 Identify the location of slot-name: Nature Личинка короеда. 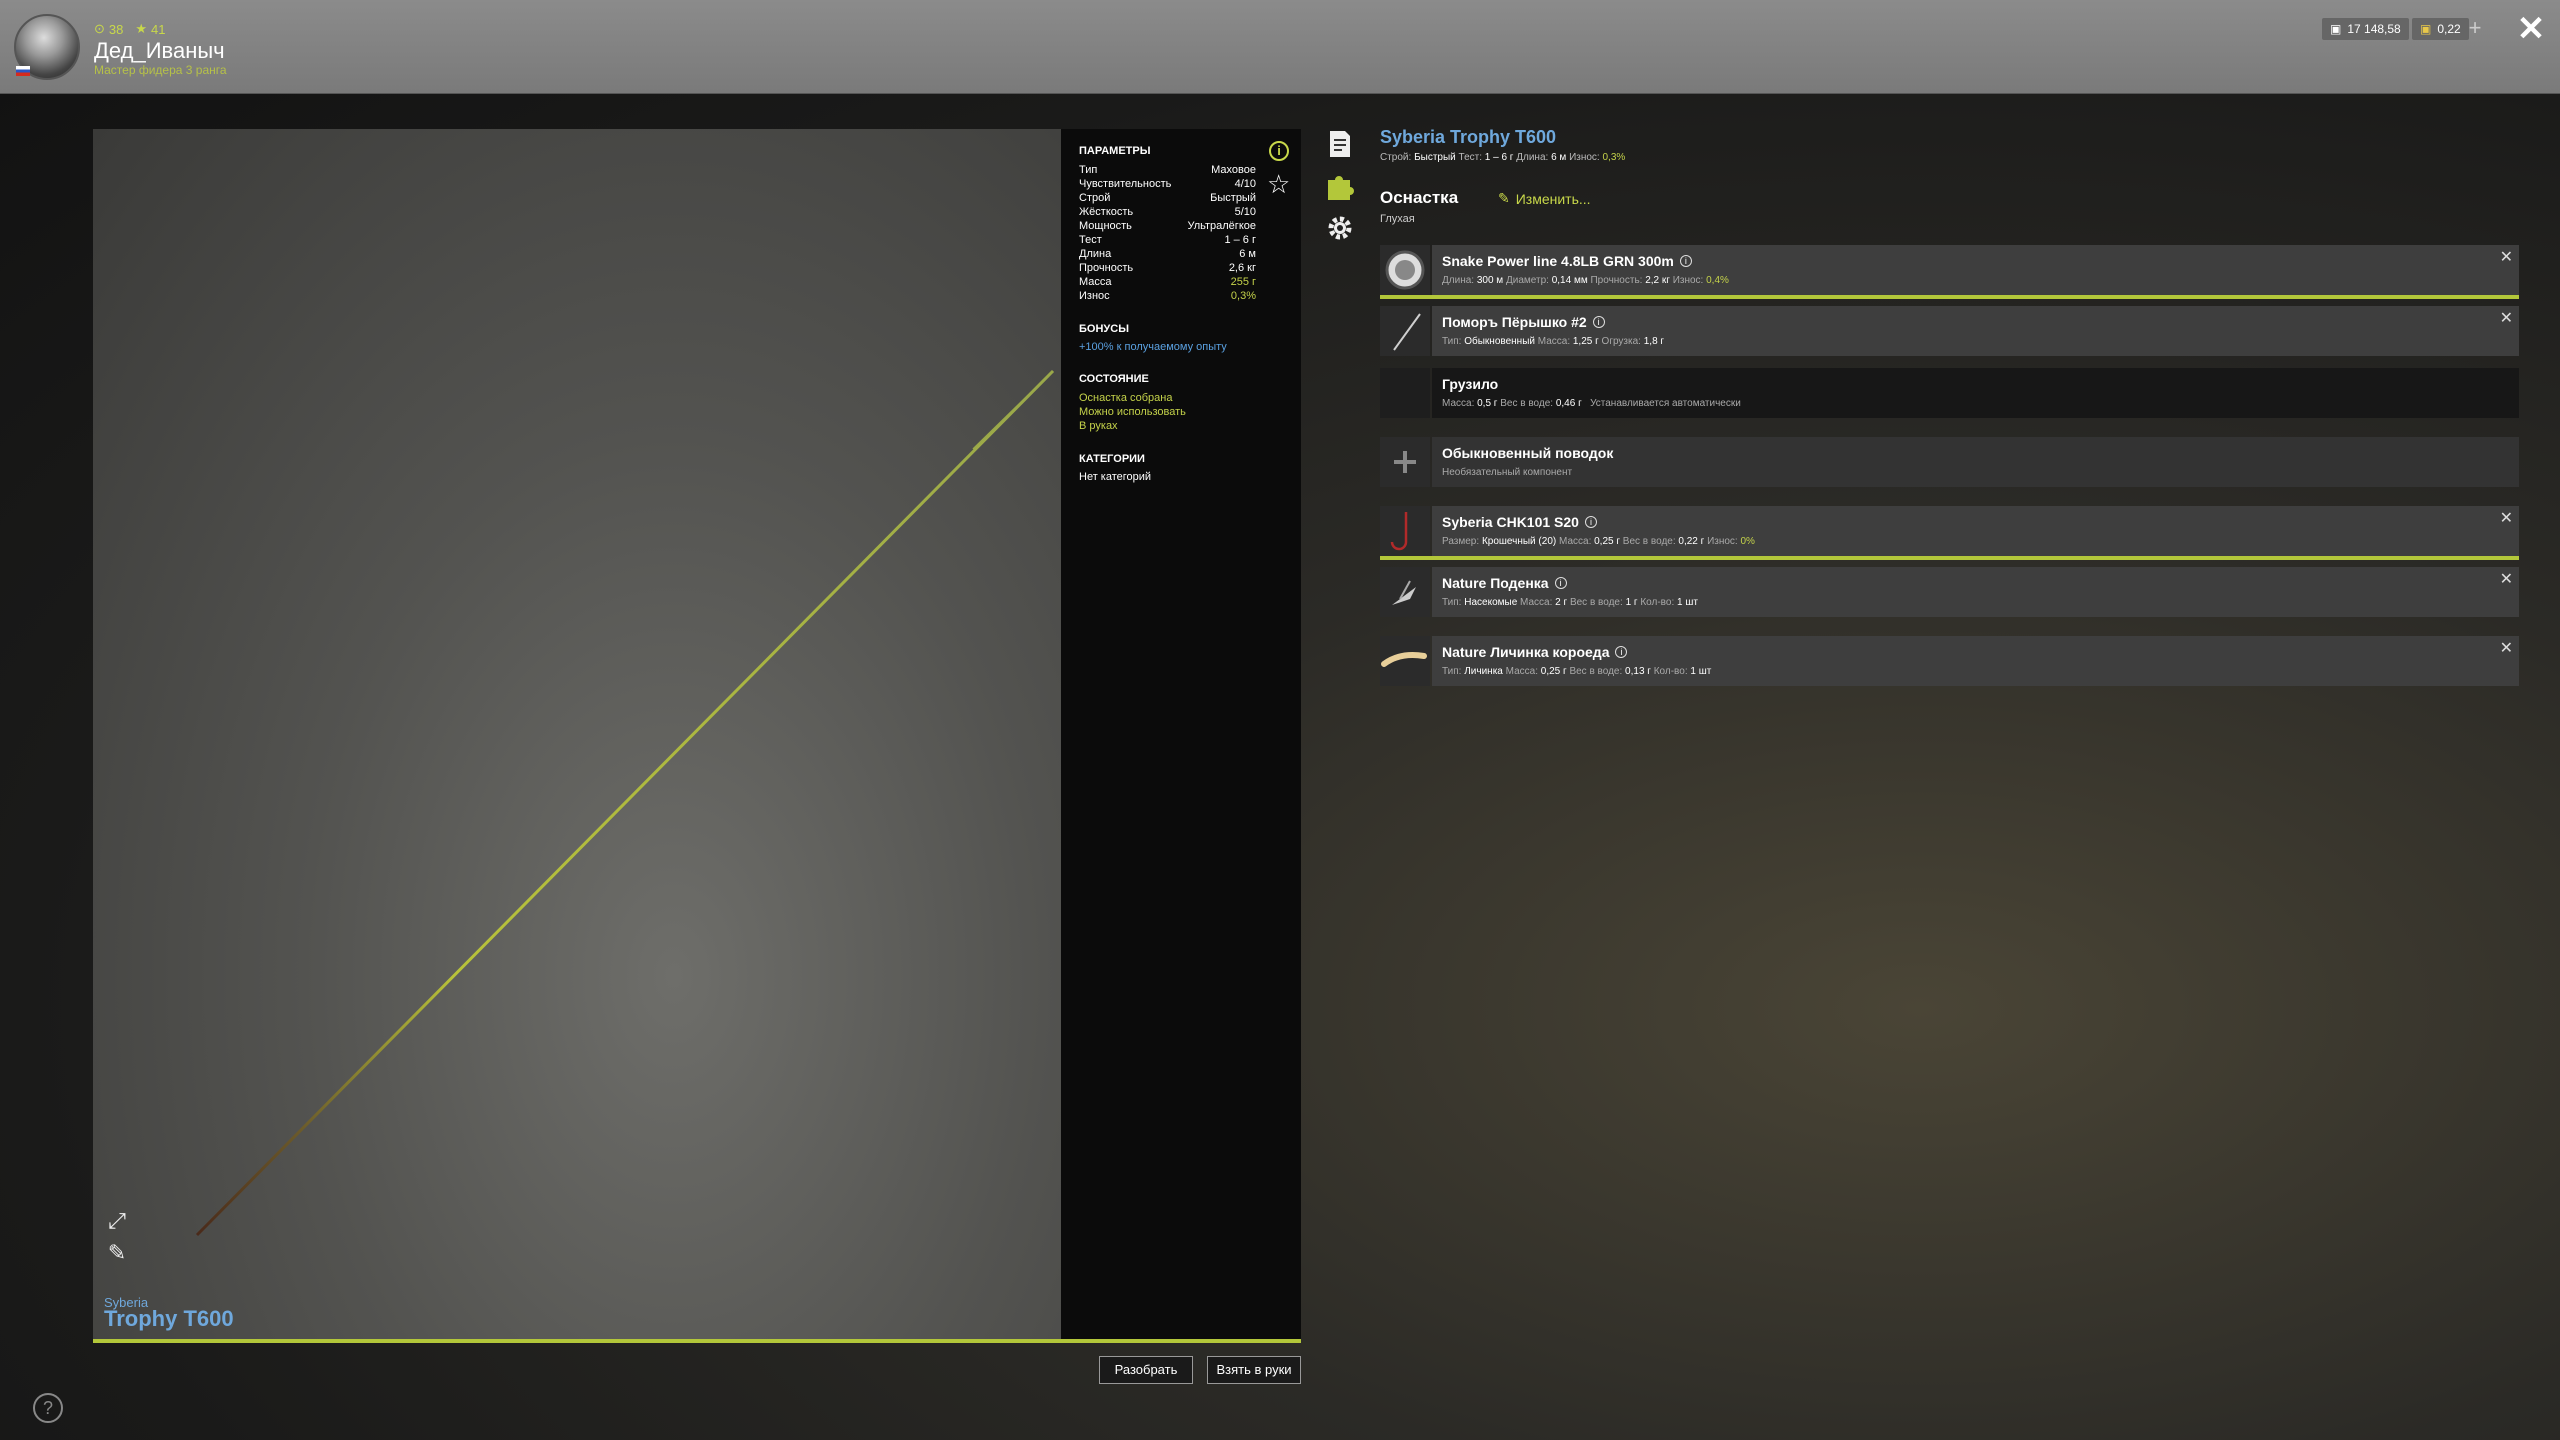
(1526, 652).